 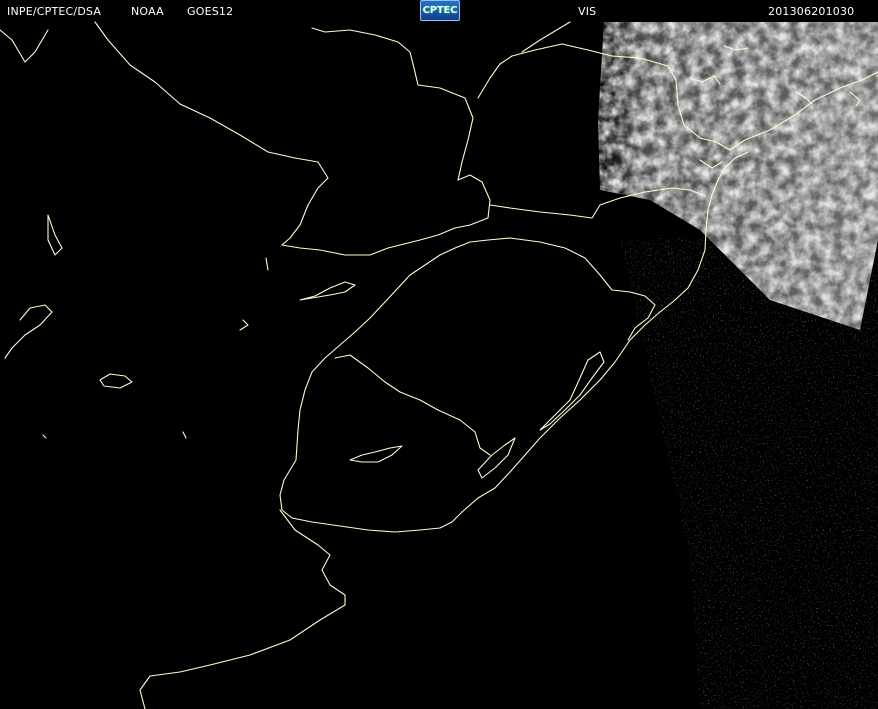 I want to click on cptec-logo: CPTEC, so click(x=440, y=10).